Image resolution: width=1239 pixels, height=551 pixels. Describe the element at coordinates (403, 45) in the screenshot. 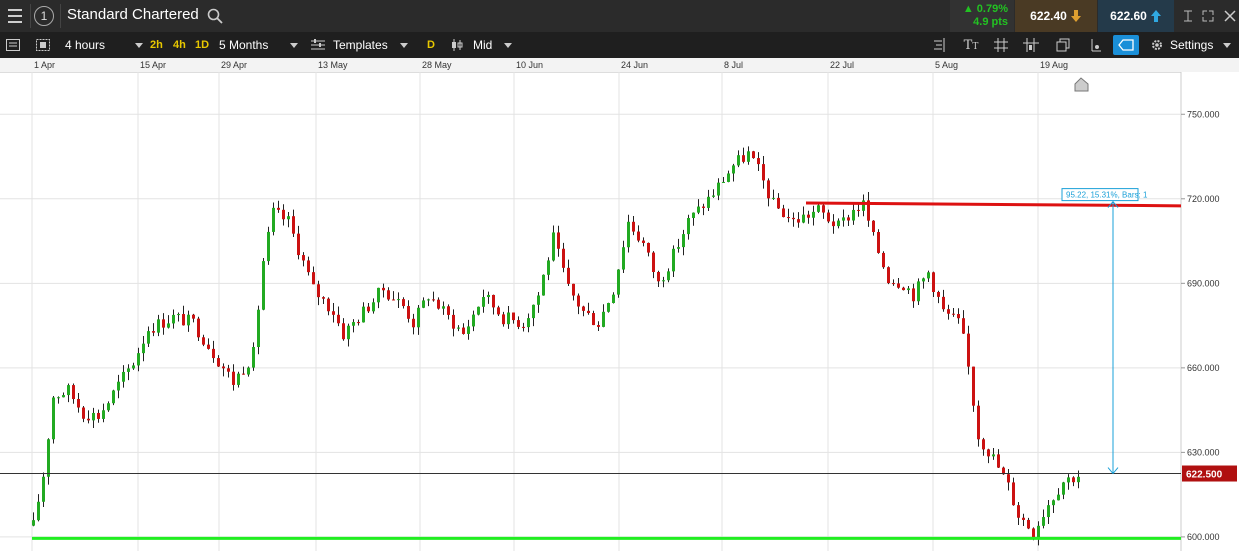

I see `chevron-down-icon` at that location.